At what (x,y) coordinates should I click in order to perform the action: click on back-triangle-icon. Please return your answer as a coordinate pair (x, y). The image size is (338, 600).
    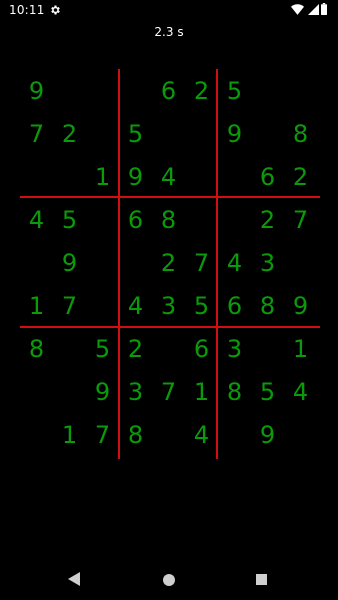
    Looking at the image, I should click on (74, 579).